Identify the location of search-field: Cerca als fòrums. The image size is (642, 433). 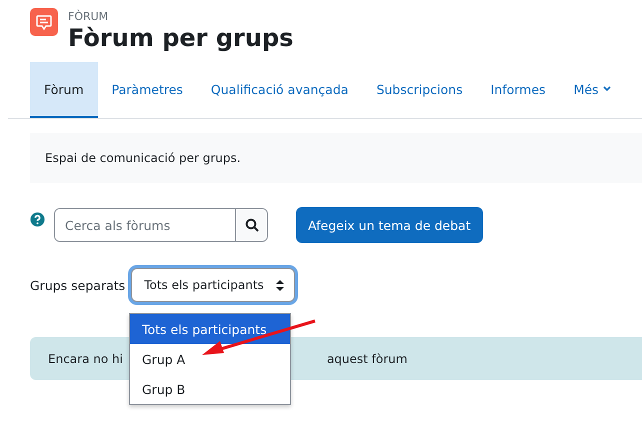
(161, 225).